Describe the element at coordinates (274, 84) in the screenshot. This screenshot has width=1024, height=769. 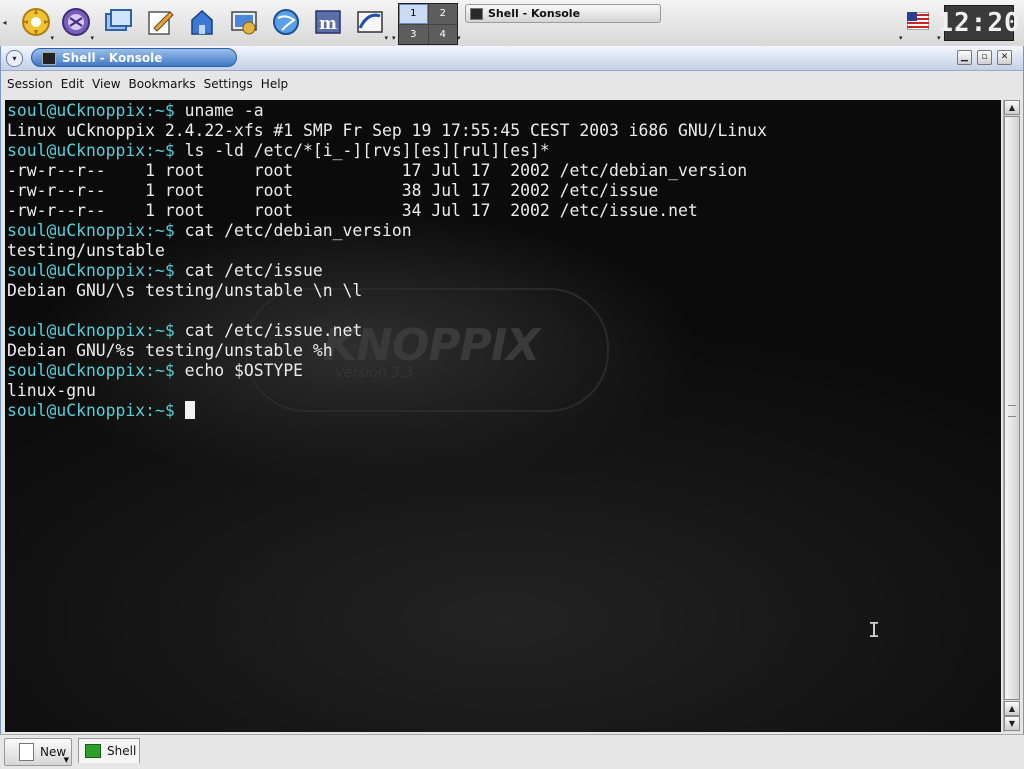
I see `menu-help: Help` at that location.